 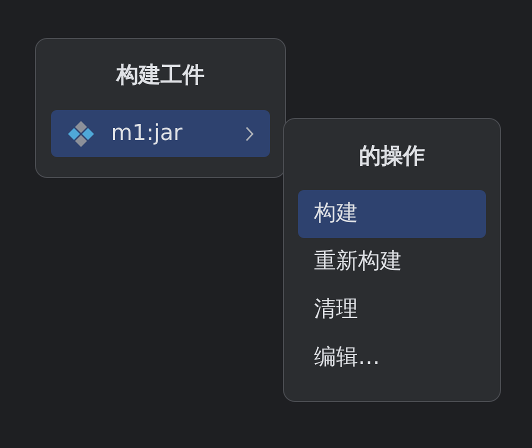 What do you see at coordinates (392, 310) in the screenshot?
I see `menu-item: 清理` at bounding box center [392, 310].